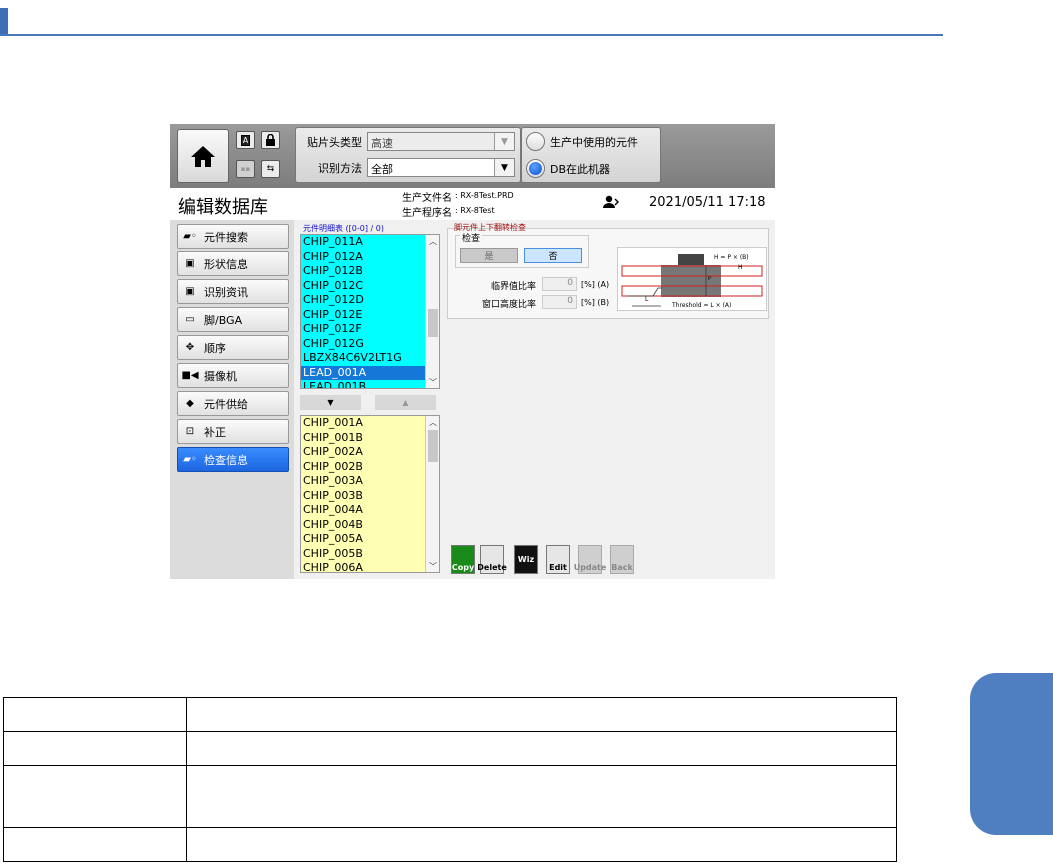  Describe the element at coordinates (492, 559) in the screenshot. I see `delete-button: Delete` at that location.